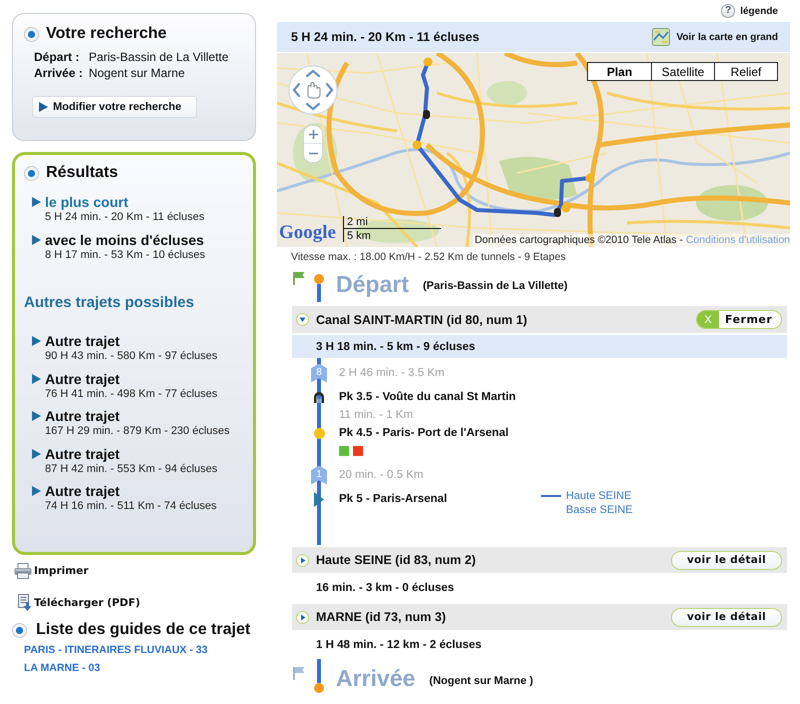  Describe the element at coordinates (358, 222) in the screenshot. I see `scale-label: 2 mi` at that location.